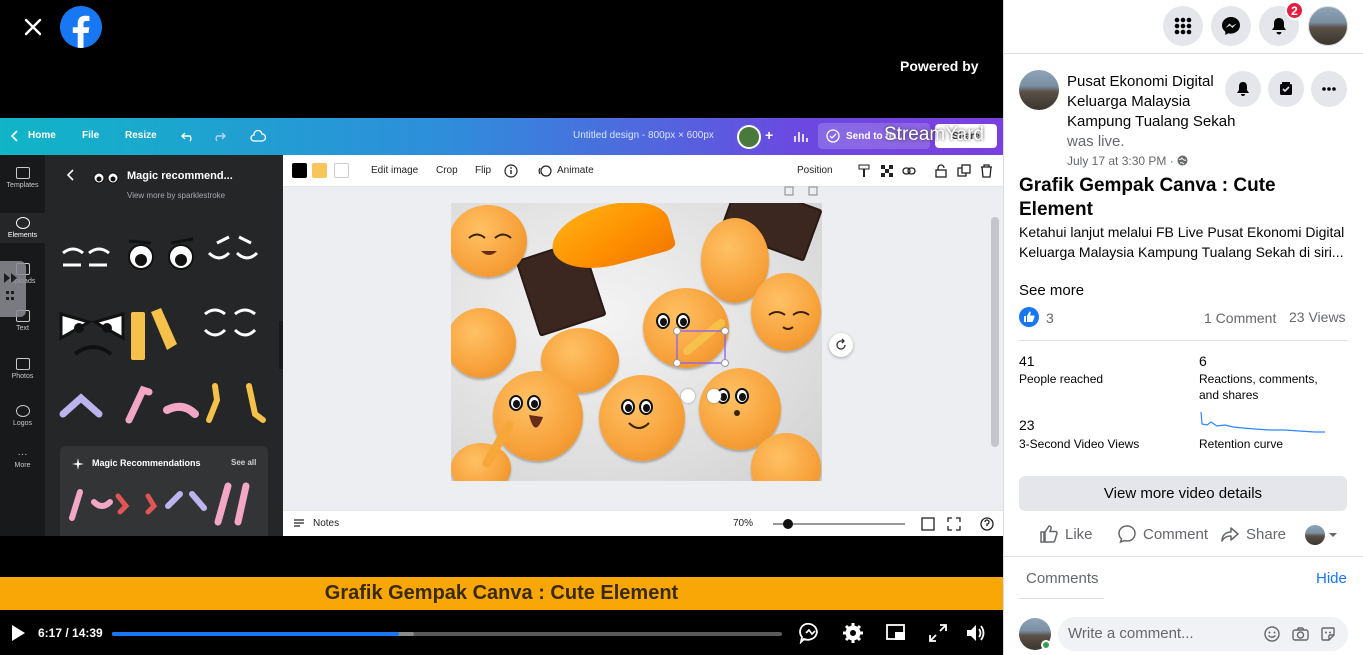  I want to click on page-view-icon, so click(928, 524).